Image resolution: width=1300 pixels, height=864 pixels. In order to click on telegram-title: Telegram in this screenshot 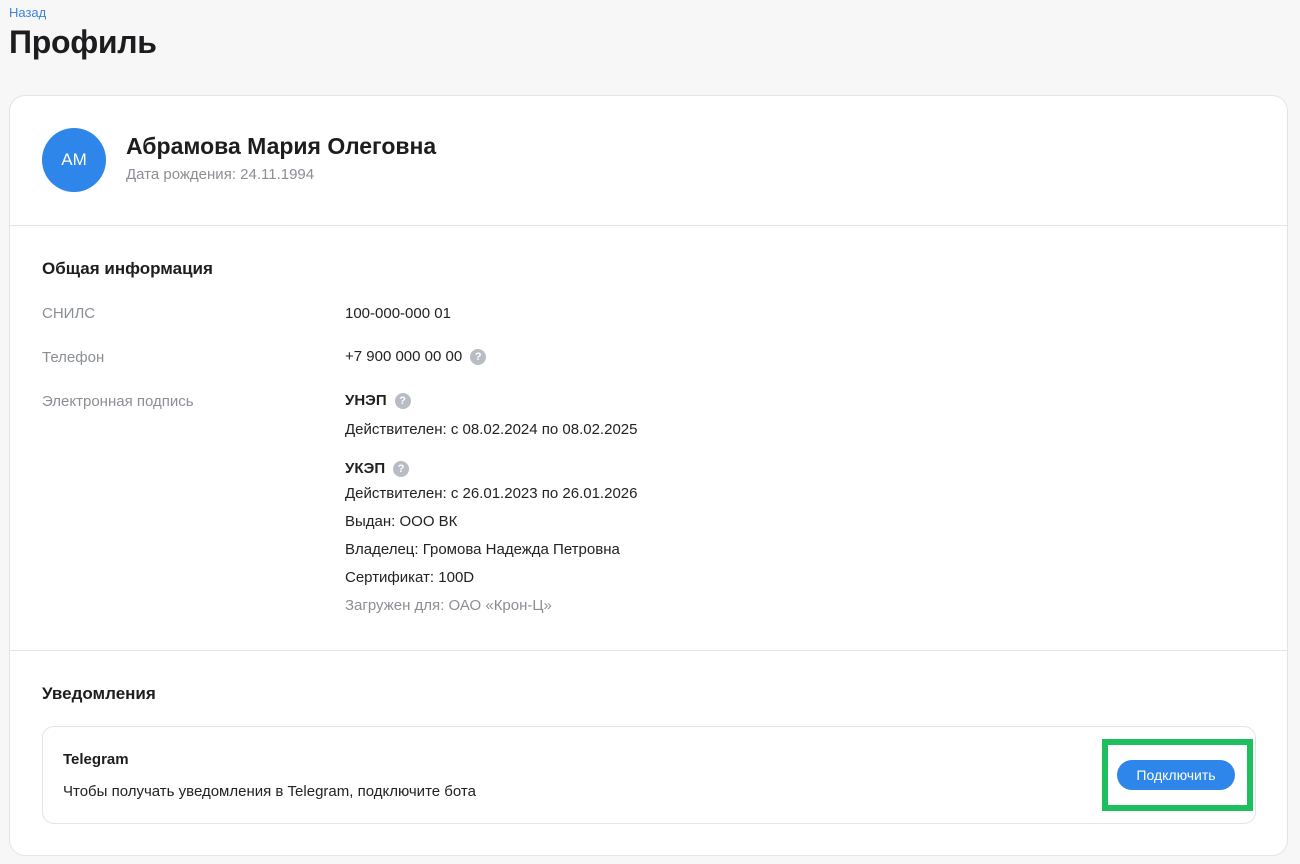, I will do `click(96, 759)`.